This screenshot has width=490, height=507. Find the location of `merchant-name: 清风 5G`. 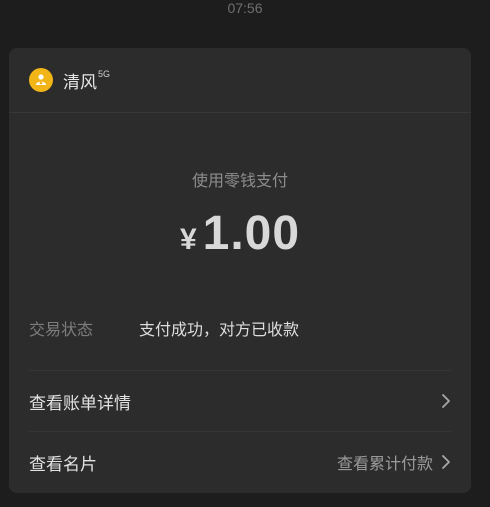

merchant-name: 清风 5G is located at coordinates (86, 80).